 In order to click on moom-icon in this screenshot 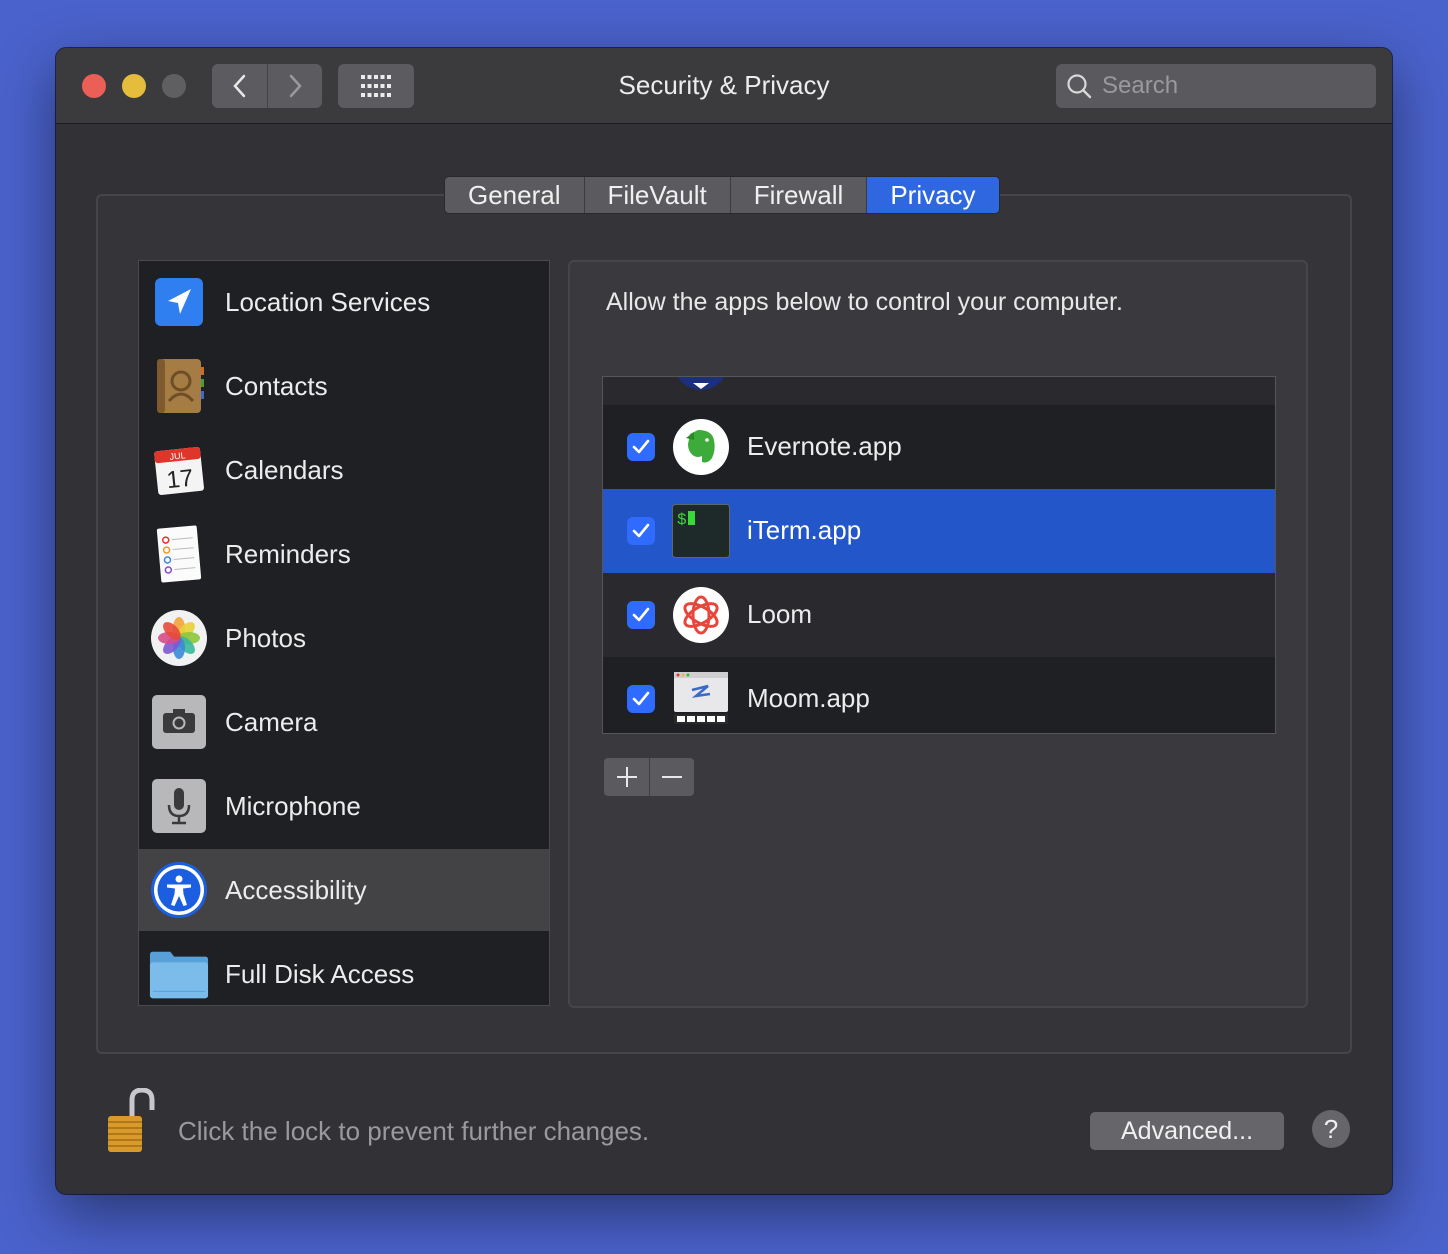, I will do `click(701, 699)`.